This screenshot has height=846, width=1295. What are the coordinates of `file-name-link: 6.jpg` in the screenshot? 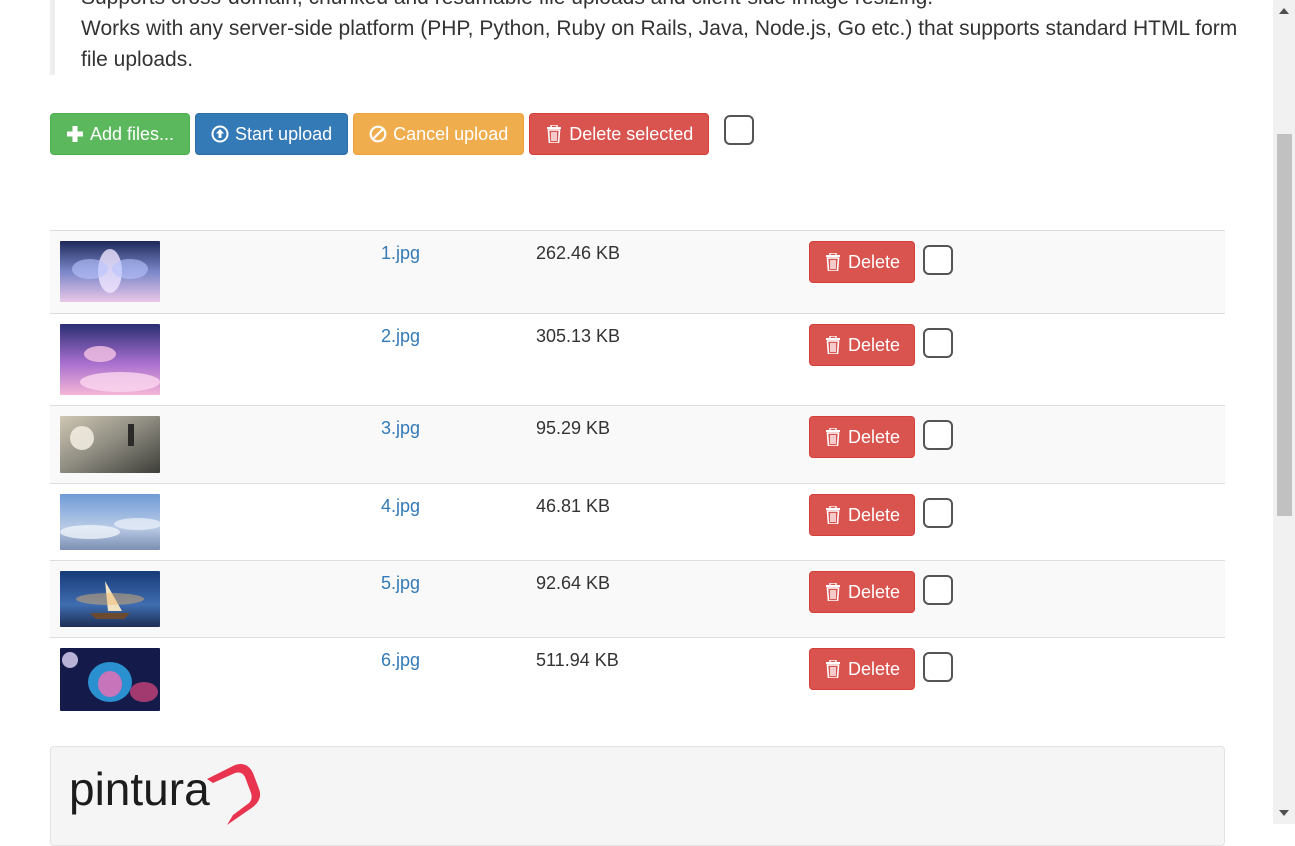 It's located at (400, 660).